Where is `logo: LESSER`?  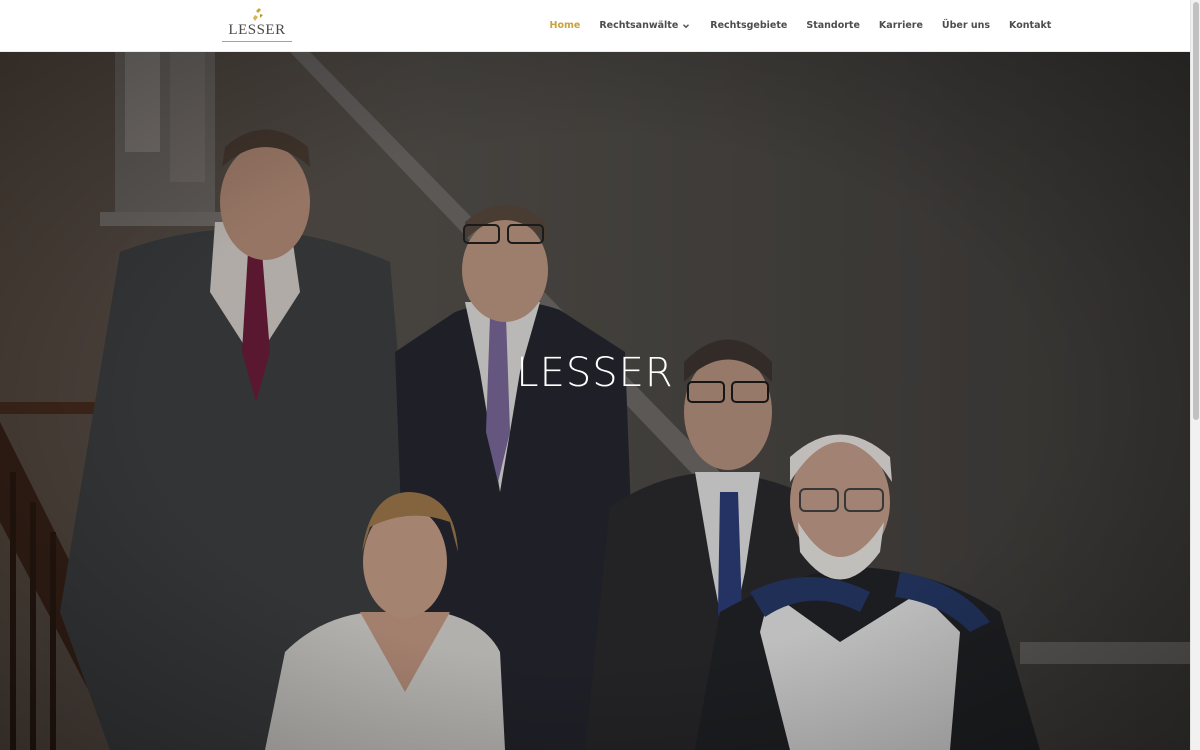
logo: LESSER is located at coordinates (257, 25).